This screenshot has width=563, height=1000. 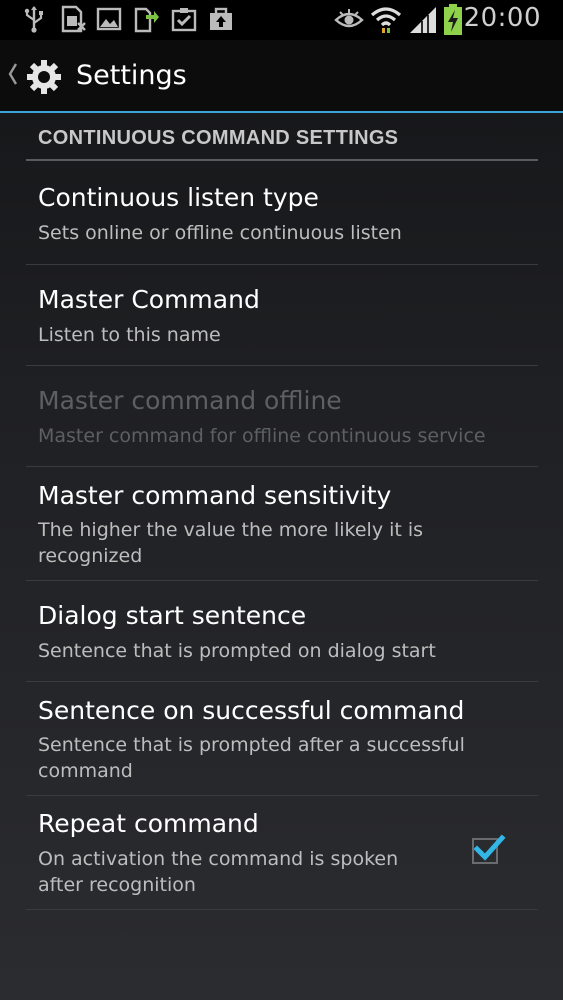 I want to click on briefcase-upload-icon, so click(x=221, y=19).